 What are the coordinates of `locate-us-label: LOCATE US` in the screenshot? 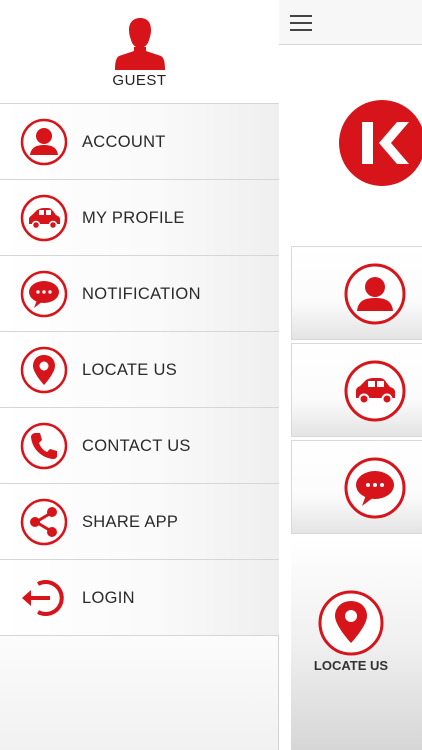 It's located at (351, 665).